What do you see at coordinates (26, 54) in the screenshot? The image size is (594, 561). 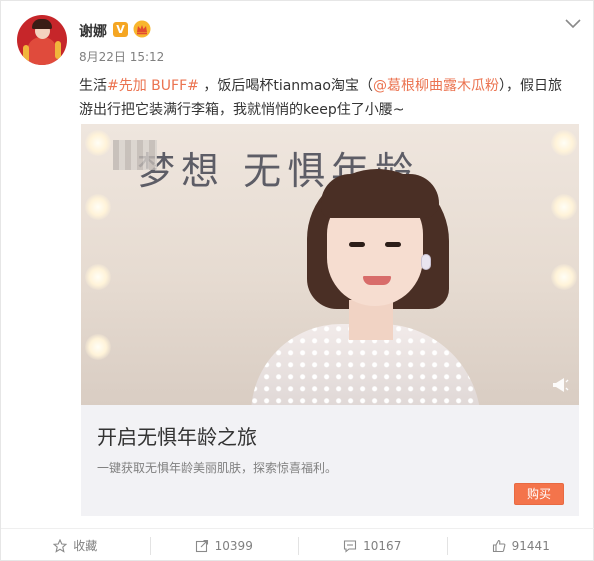 I see `avatar-decoration-left` at bounding box center [26, 54].